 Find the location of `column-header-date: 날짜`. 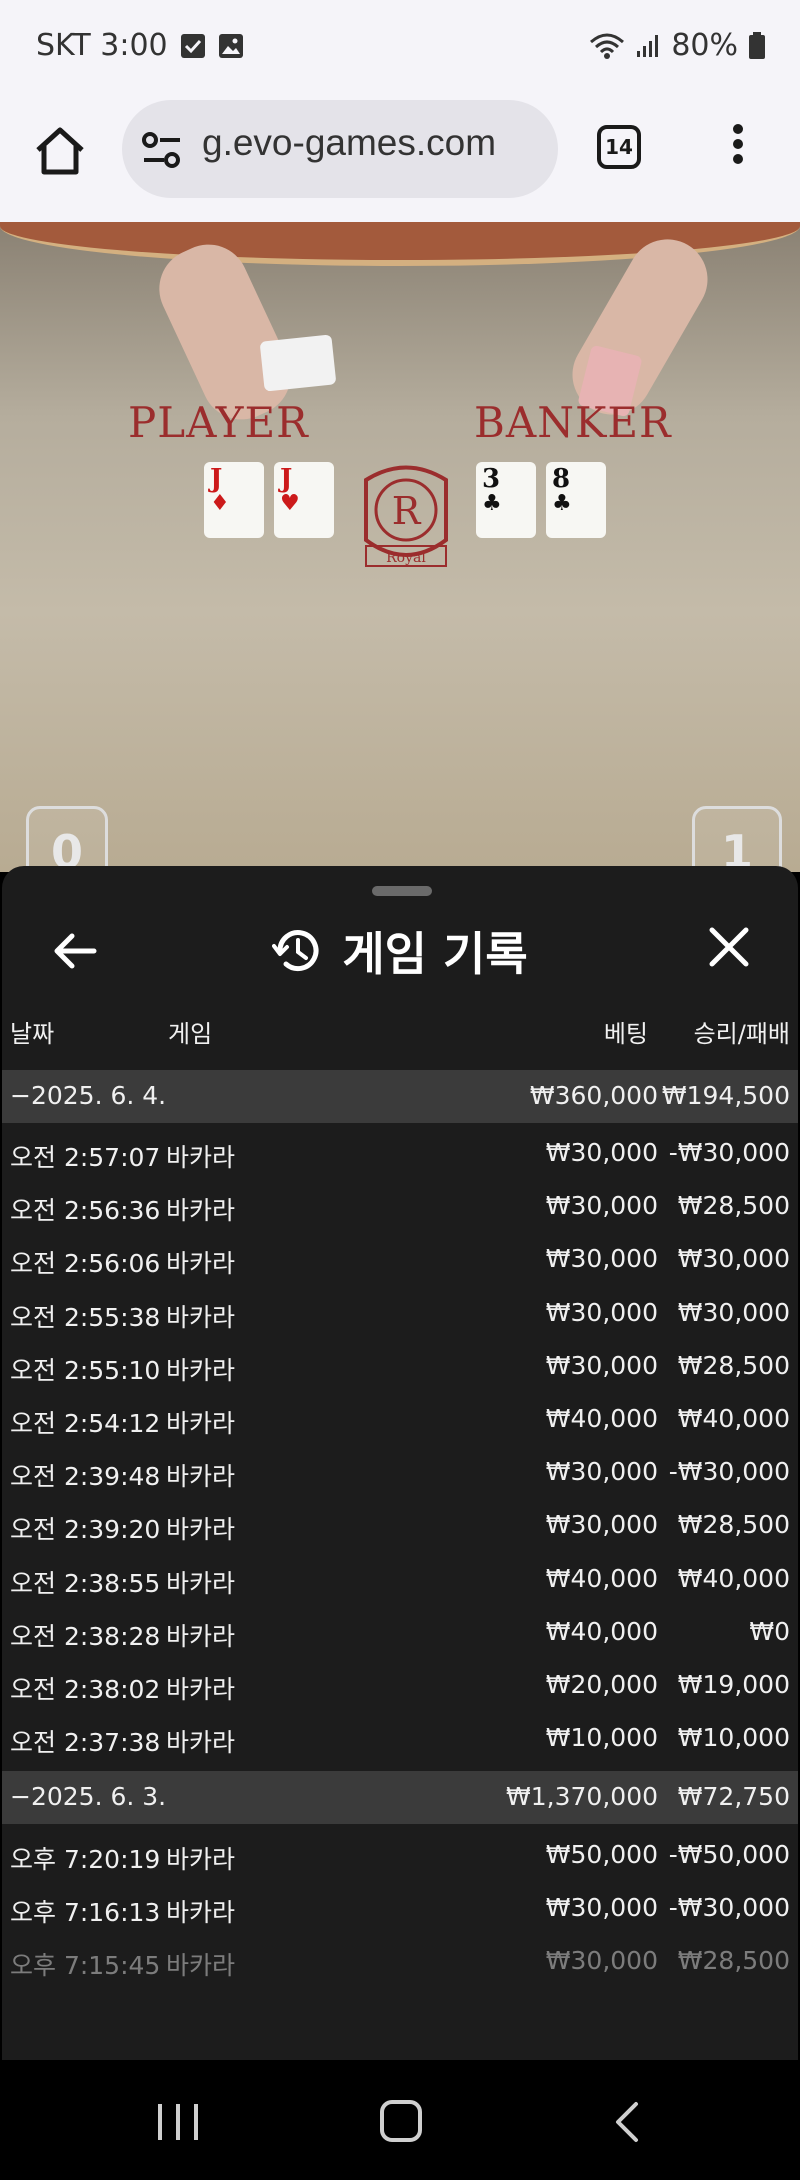

column-header-date: 날짜 is located at coordinates (32, 1031).